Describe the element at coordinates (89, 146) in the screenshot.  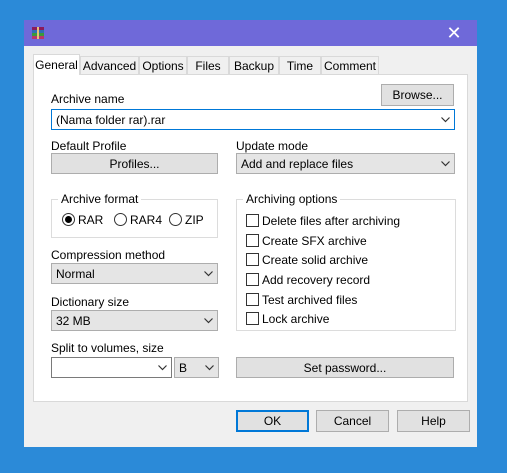
I see `default-profile-label: Default Profile` at that location.